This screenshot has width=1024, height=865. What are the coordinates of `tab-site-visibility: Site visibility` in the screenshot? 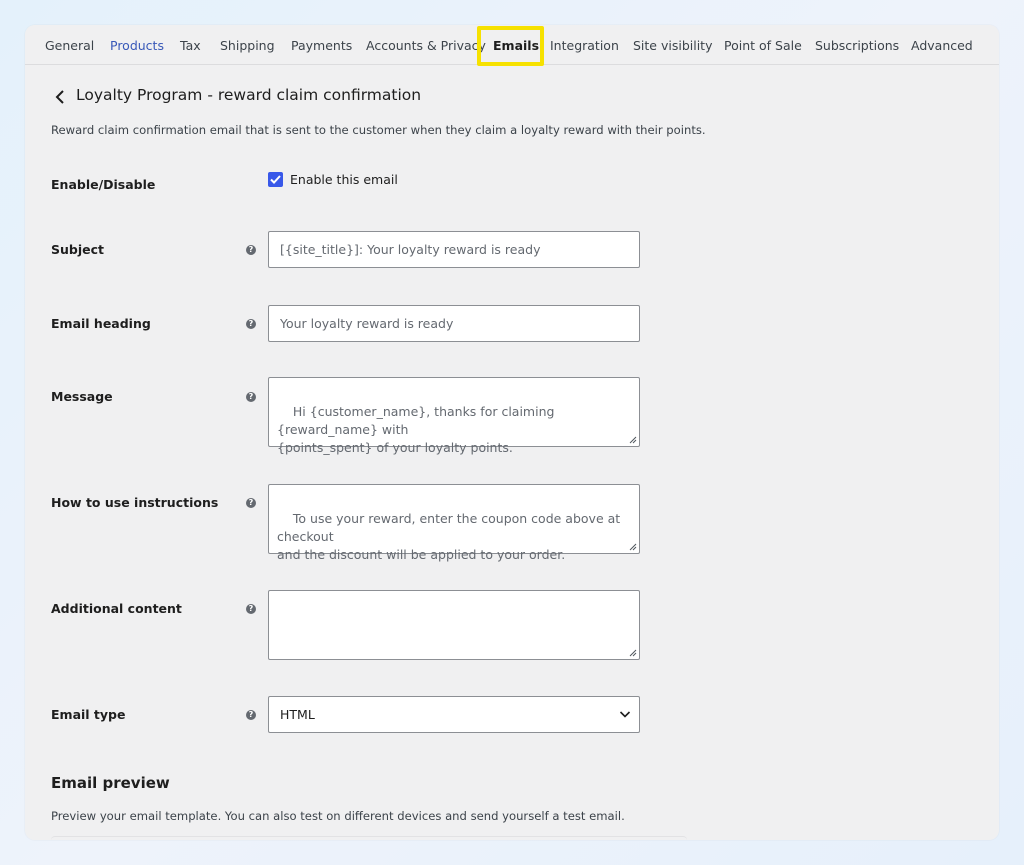 It's located at (672, 45).